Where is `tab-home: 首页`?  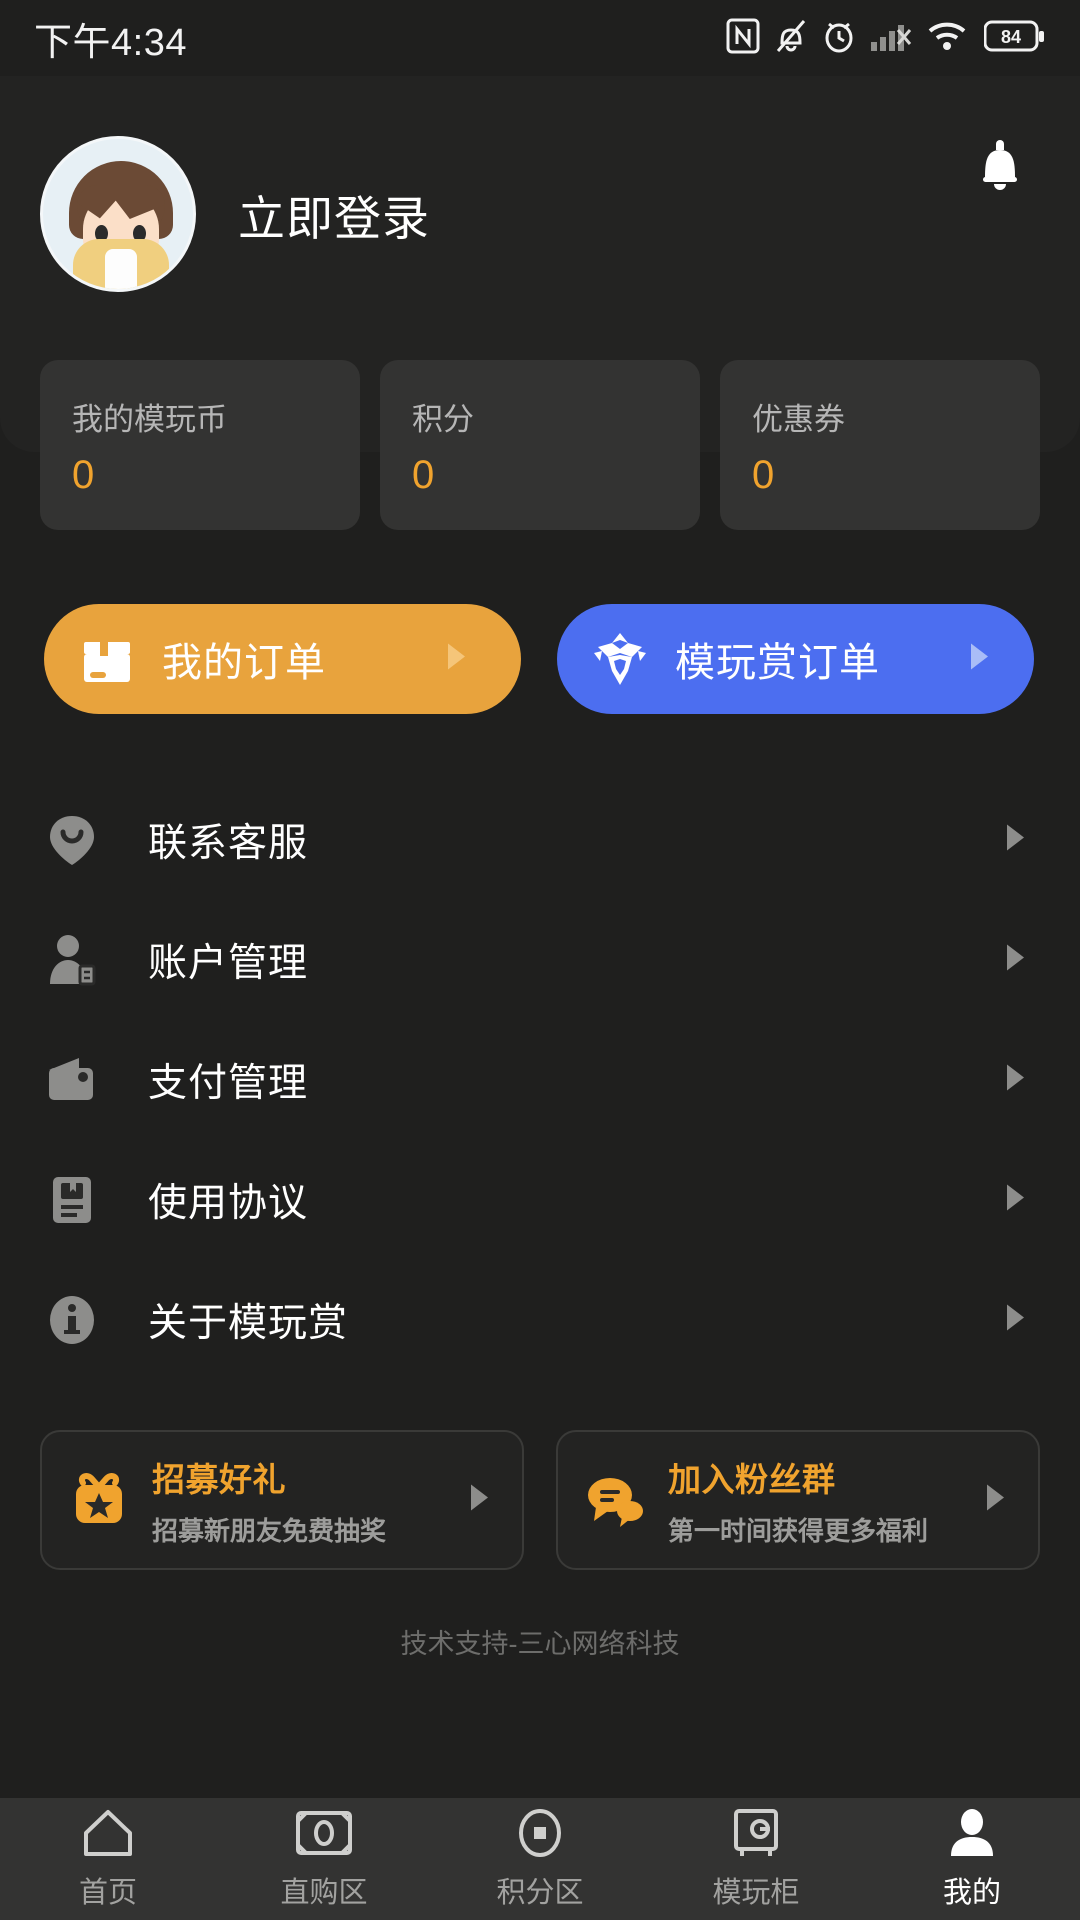
tab-home: 首页 is located at coordinates (108, 1859).